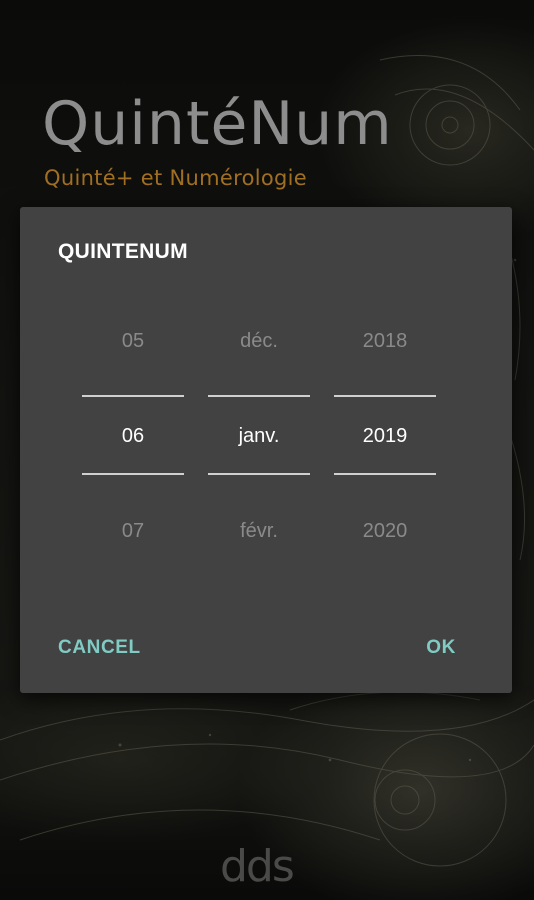  Describe the element at coordinates (385, 341) in the screenshot. I see `year-prev-value: 2018` at that location.